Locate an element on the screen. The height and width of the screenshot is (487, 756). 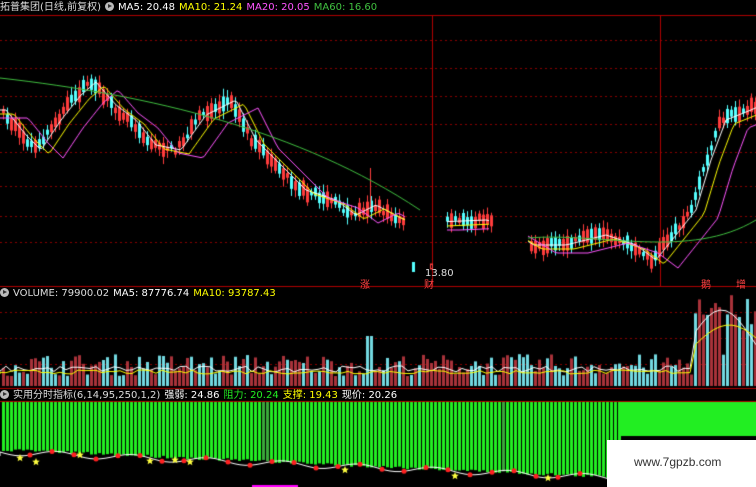
ma5-value: MA5: 20.48 is located at coordinates (146, 7).